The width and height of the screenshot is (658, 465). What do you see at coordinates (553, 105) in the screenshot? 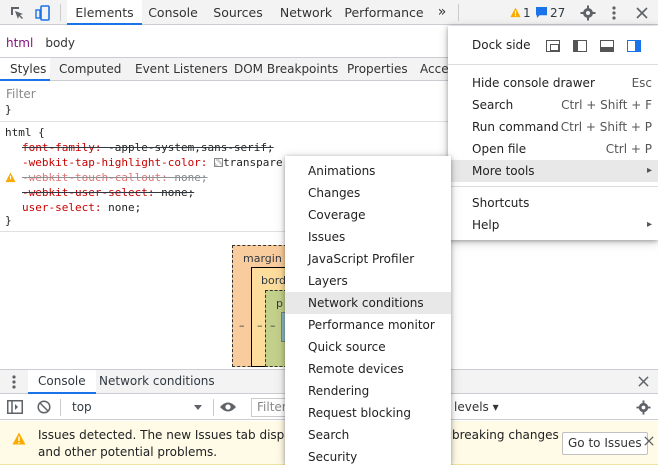
I see `menu-item-search: Search Ctrl + Shift + F` at bounding box center [553, 105].